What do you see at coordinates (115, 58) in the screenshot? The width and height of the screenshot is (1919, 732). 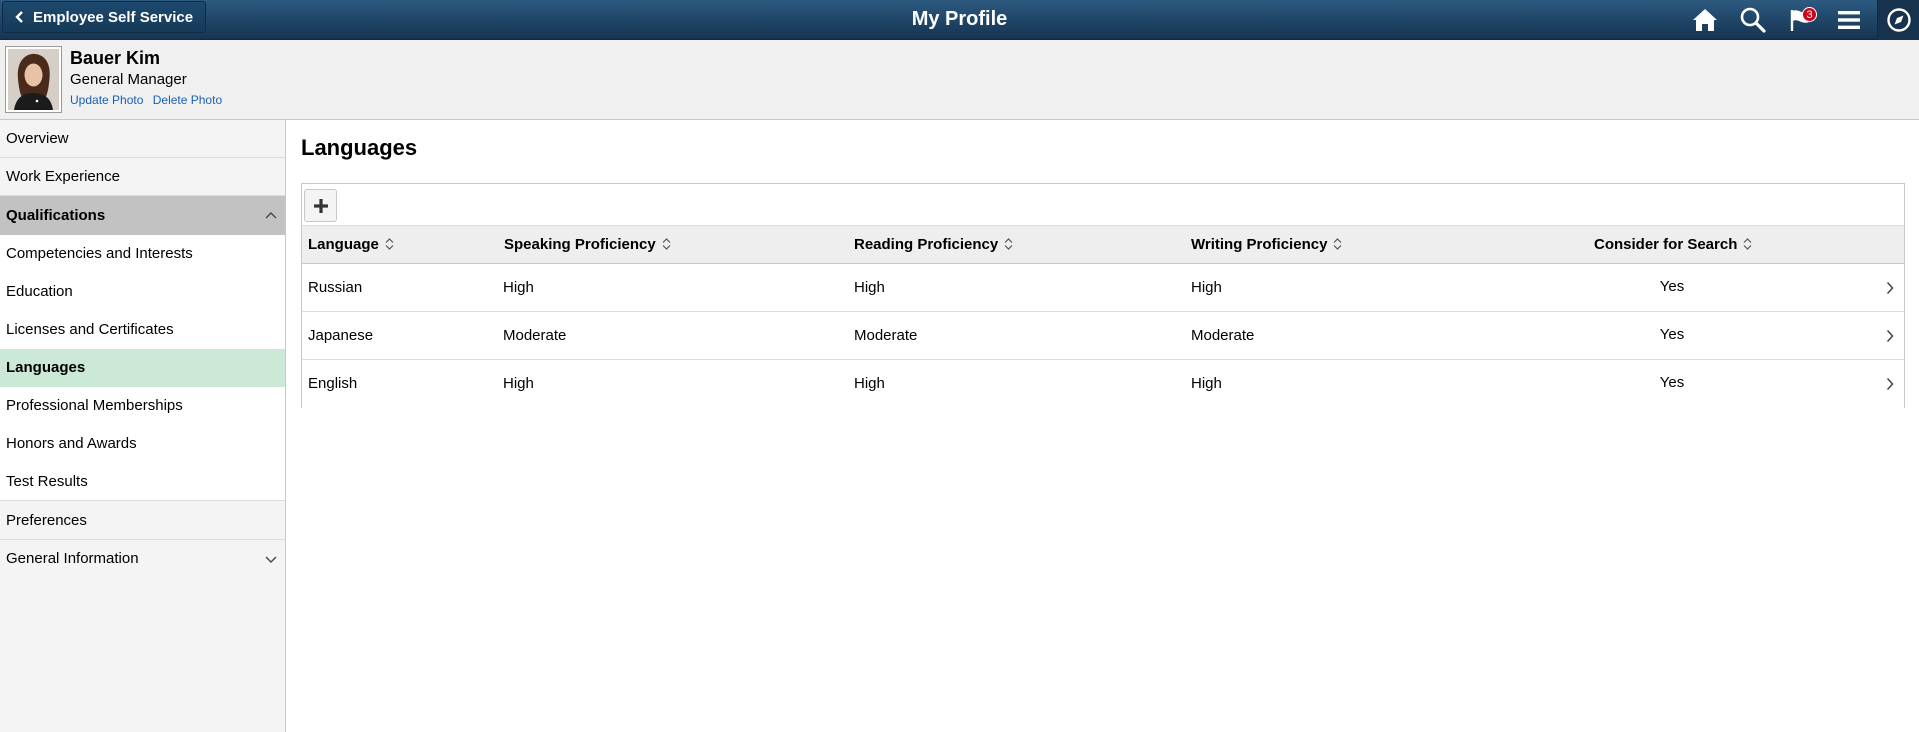 I see `employee-name: Bauer Kim` at bounding box center [115, 58].